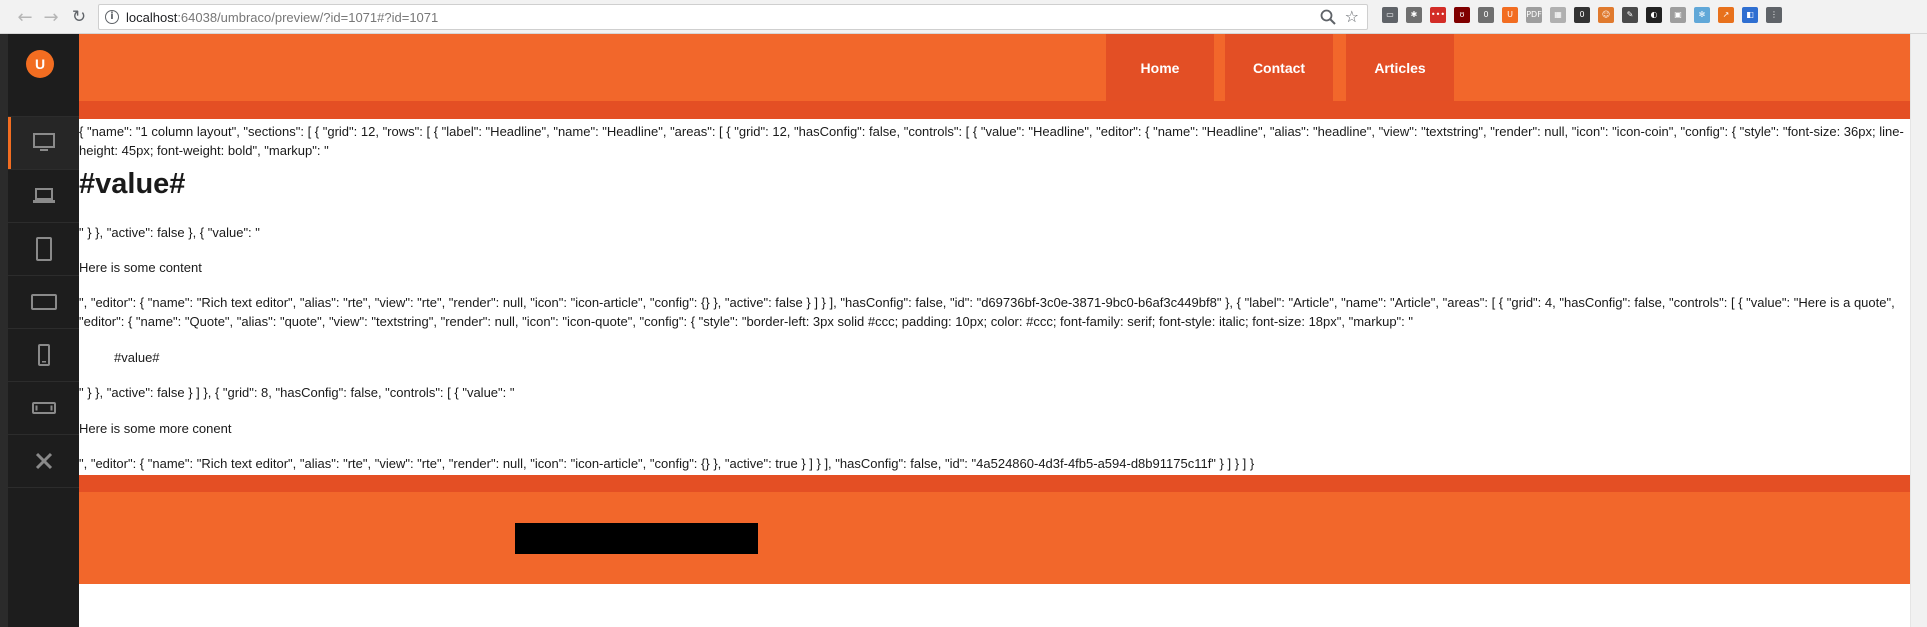  What do you see at coordinates (152, 17) in the screenshot?
I see `url-host: localhost` at bounding box center [152, 17].